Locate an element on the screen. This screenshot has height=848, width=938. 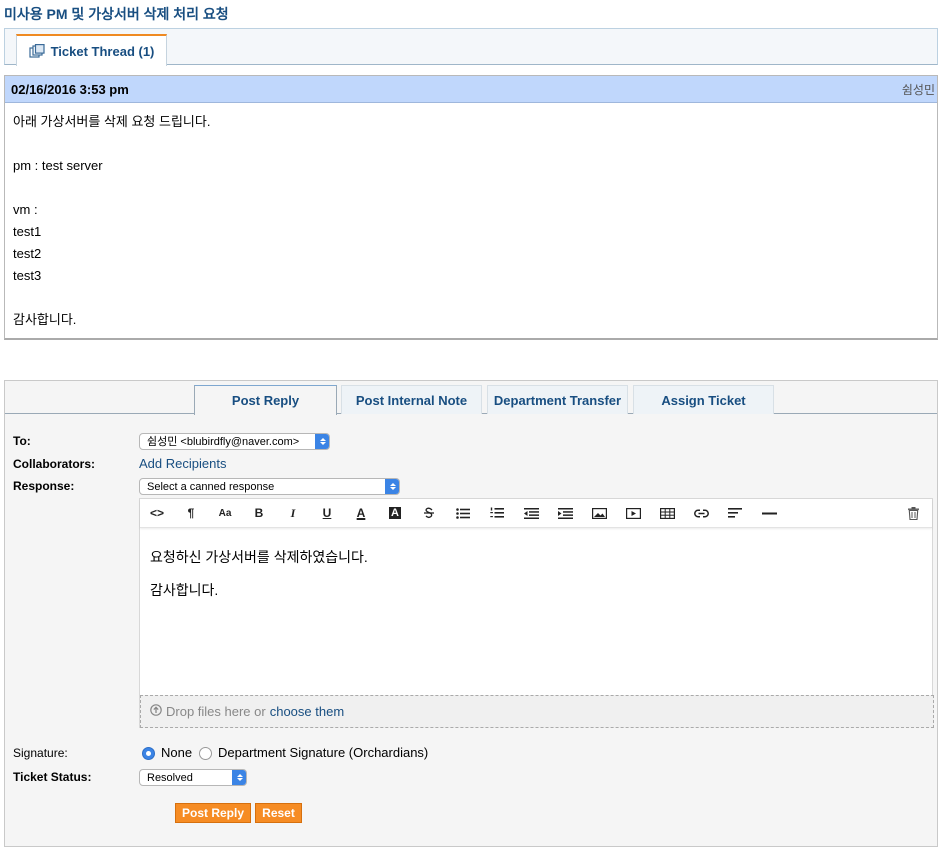
page-title: 미사용 PM 및 가상서버 삭제 처리 요청 is located at coordinates (116, 14).